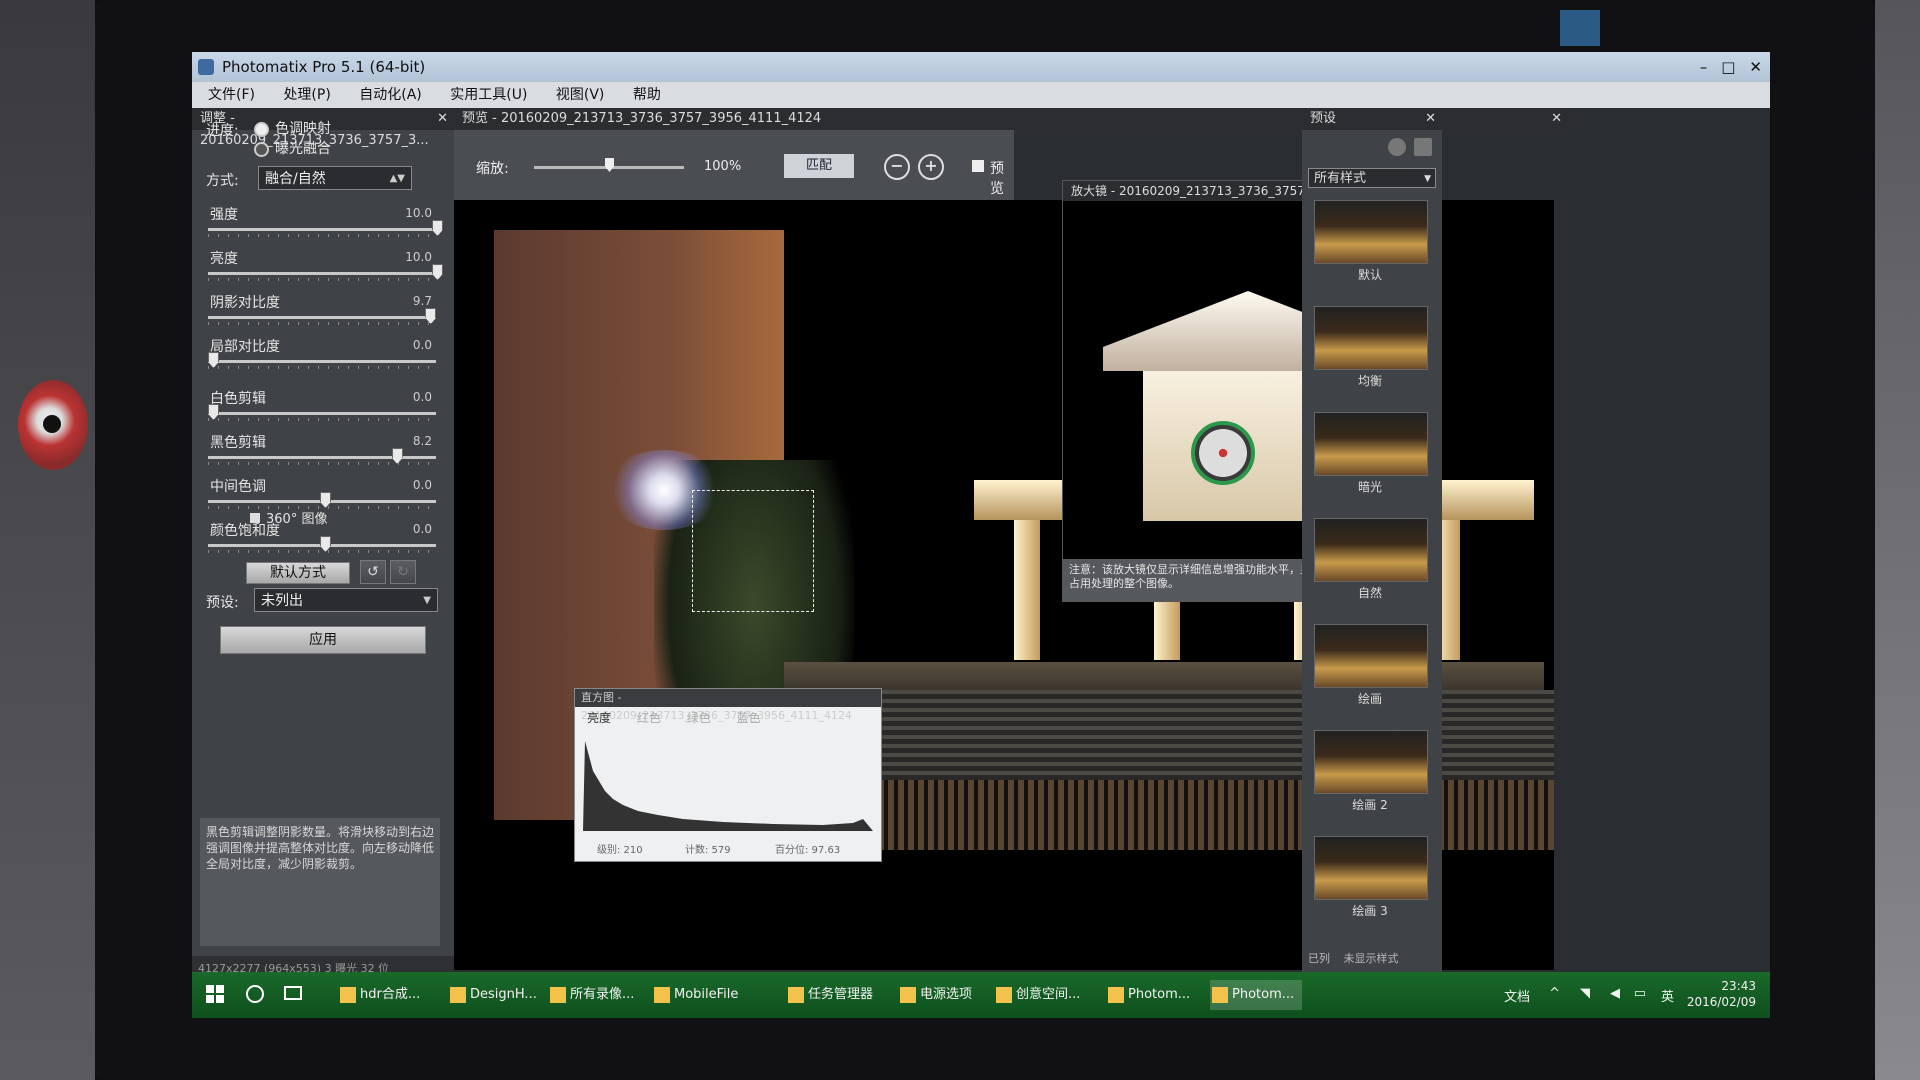 Image resolution: width=1920 pixels, height=1080 pixels. I want to click on windows-start-icon, so click(215, 994).